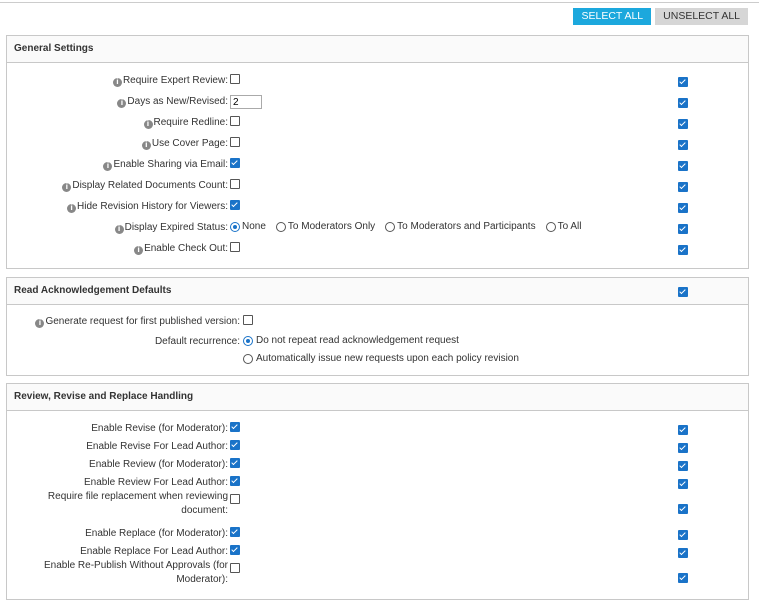  I want to click on radio-label: To Moderators and Participants, so click(466, 226).